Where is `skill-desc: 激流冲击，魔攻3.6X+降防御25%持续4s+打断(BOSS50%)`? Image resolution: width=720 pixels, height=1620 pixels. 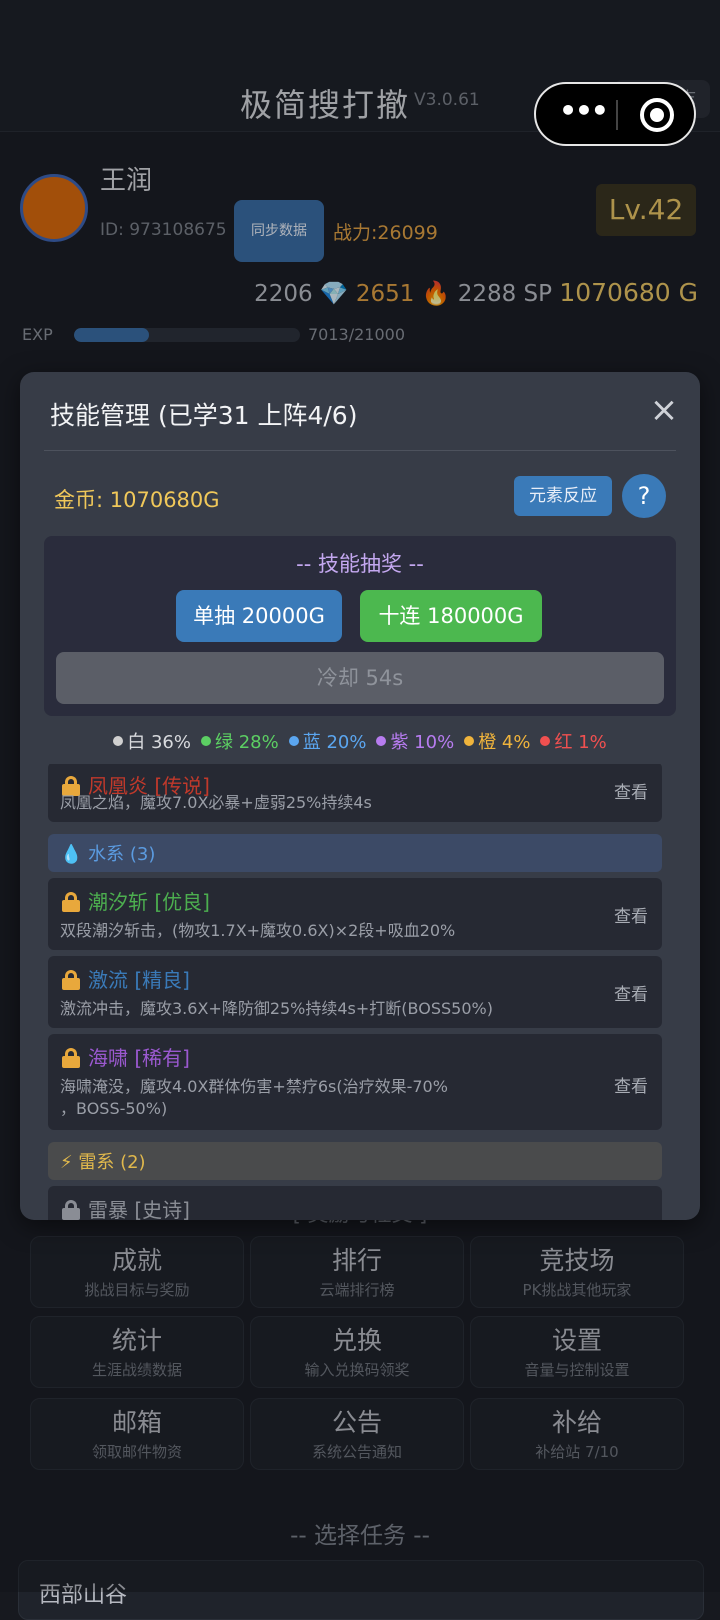 skill-desc: 激流冲击，魔攻3.6X+降防御25%持续4s+打断(BOSS50%) is located at coordinates (276, 1008).